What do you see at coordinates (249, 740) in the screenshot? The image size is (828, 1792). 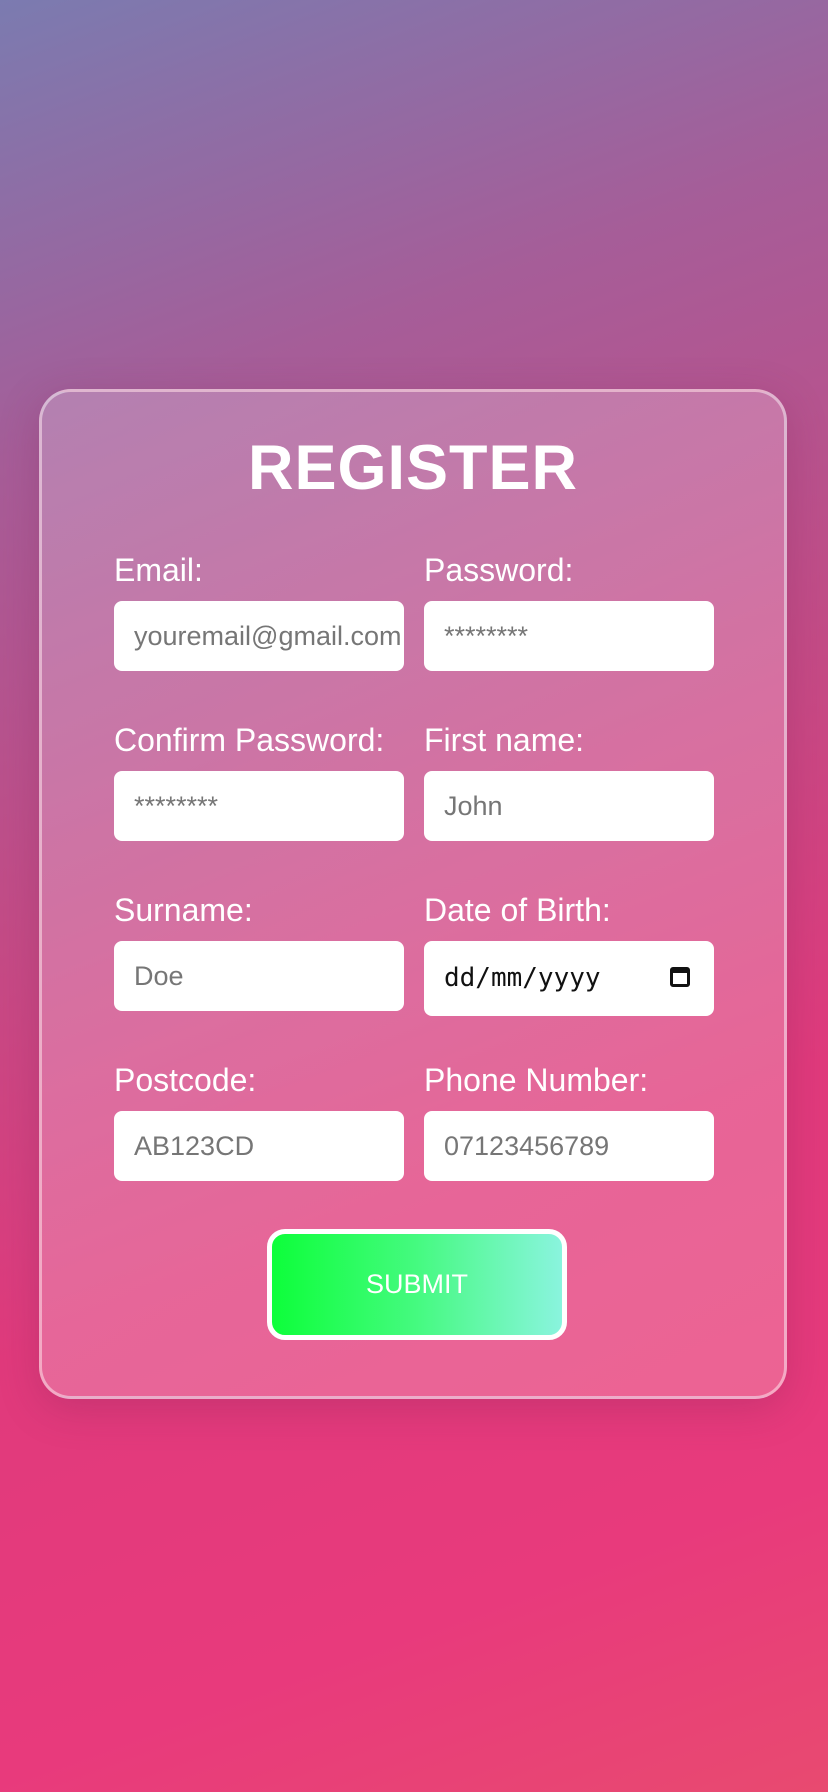 I see `confirm-password-label: Confirm Password:` at bounding box center [249, 740].